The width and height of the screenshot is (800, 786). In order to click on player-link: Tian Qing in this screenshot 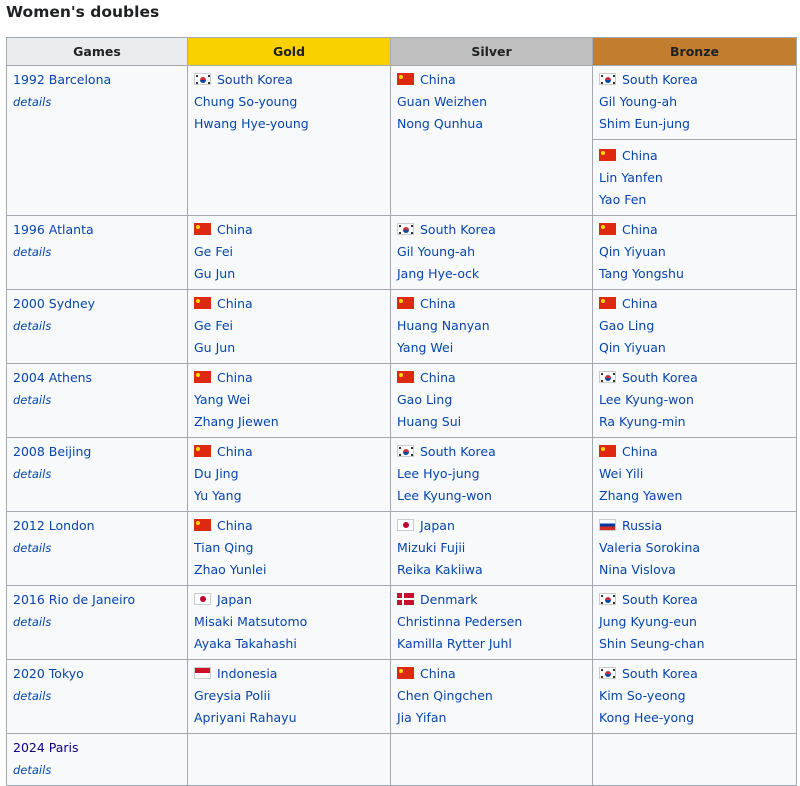, I will do `click(223, 547)`.